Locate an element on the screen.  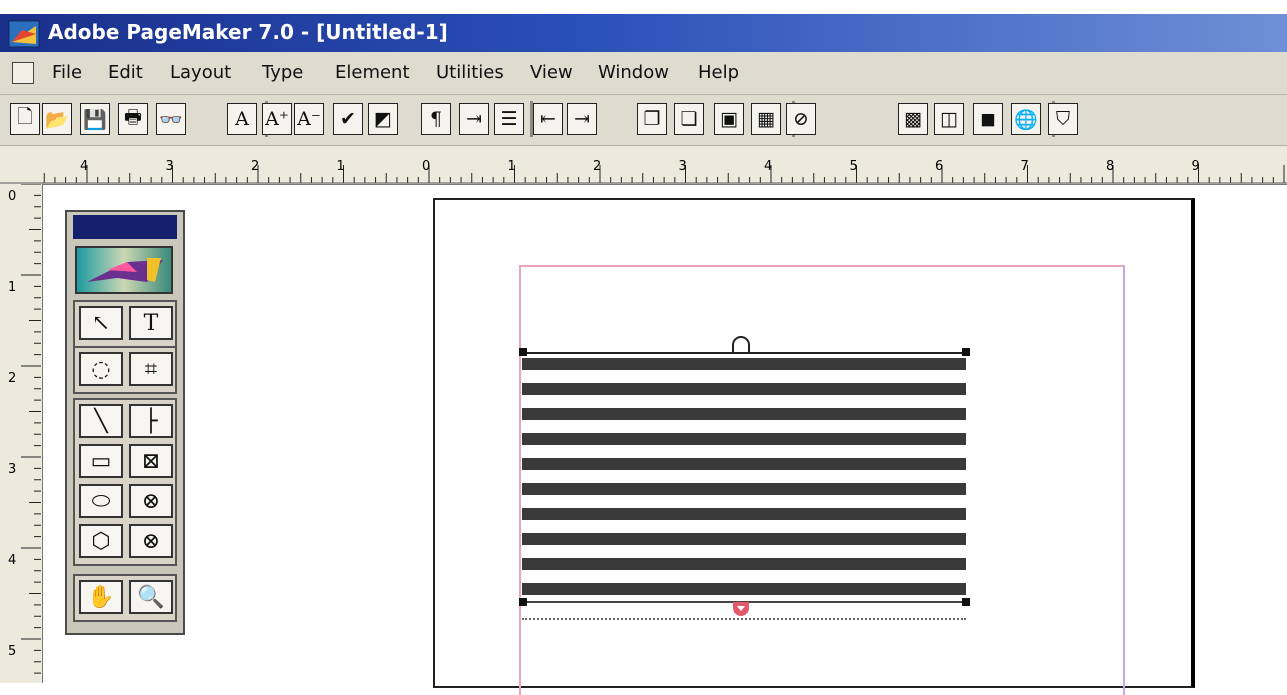
text-tool-icon: T is located at coordinates (151, 323).